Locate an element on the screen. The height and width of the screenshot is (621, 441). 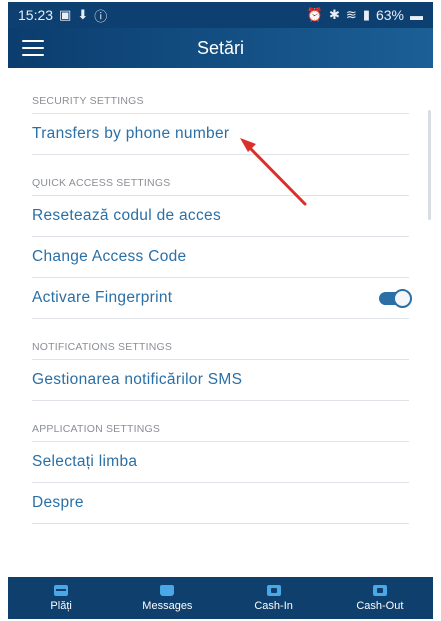
setting-fingerprint: Activare Fingerprint is located at coordinates (222, 298).